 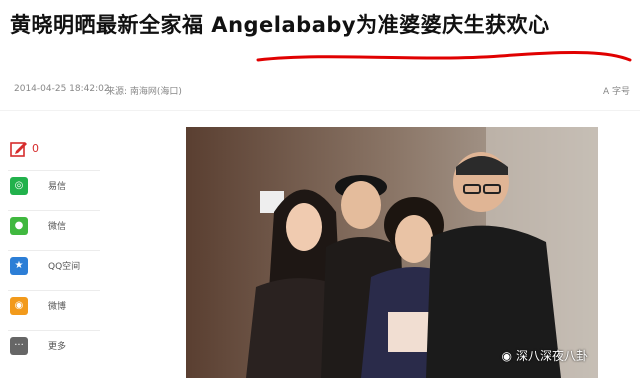 What do you see at coordinates (320, 110) in the screenshot?
I see `divider` at bounding box center [320, 110].